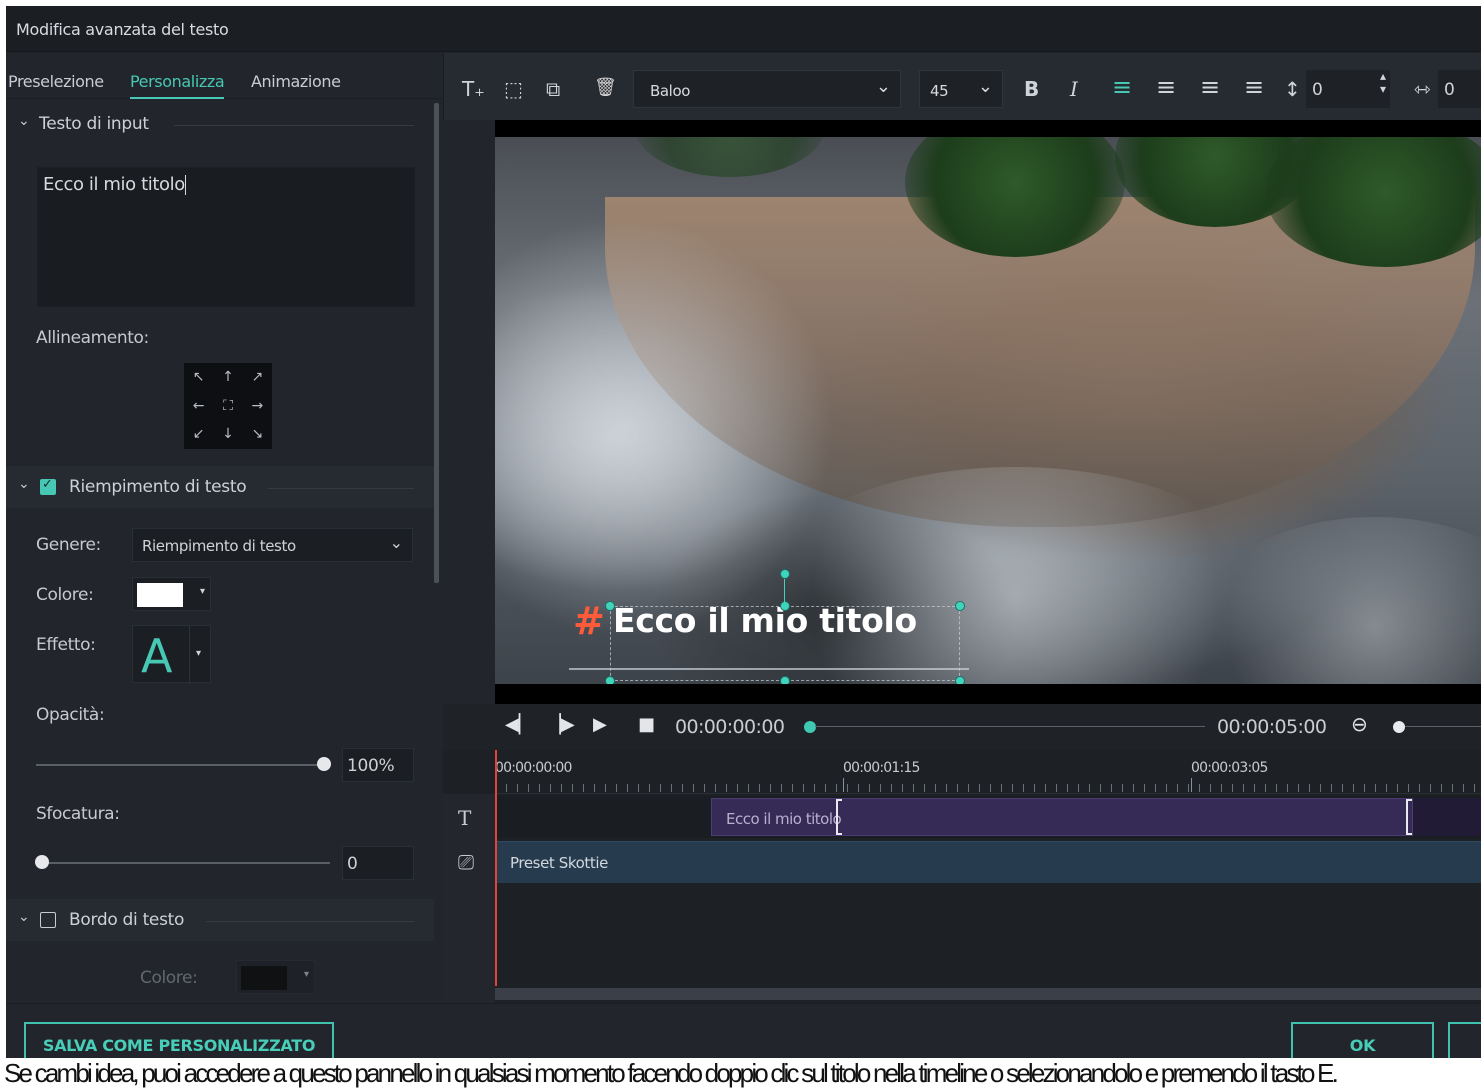 This screenshot has width=1481, height=1088. I want to click on align-right-icon: →, so click(257, 406).